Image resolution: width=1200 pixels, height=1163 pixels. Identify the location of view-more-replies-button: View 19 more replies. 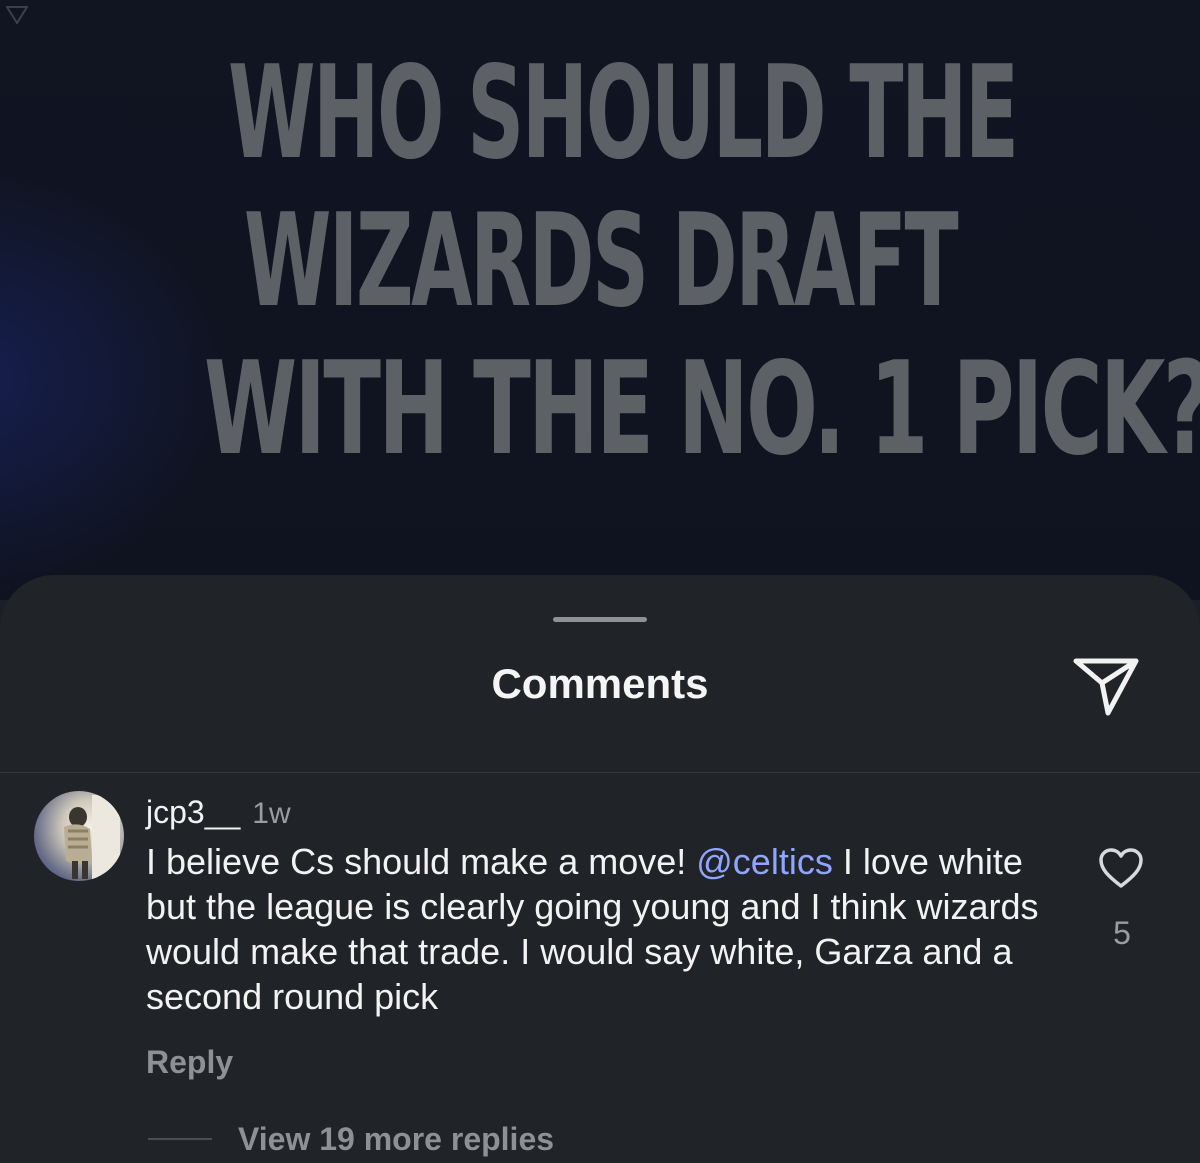
(396, 1139).